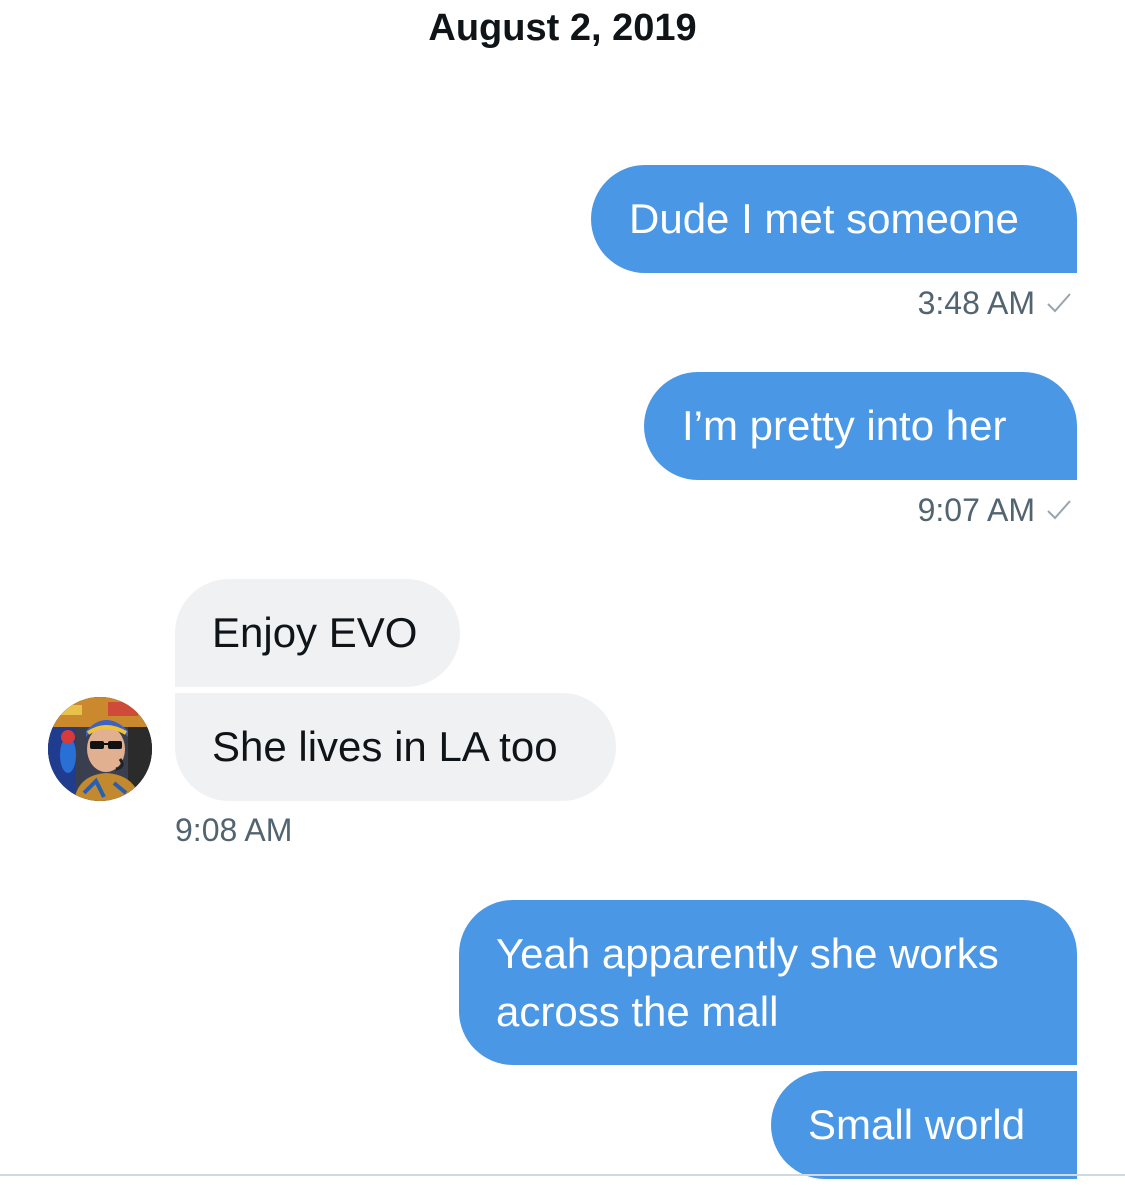  I want to click on message-timestamp: 3:48 AM, so click(976, 303).